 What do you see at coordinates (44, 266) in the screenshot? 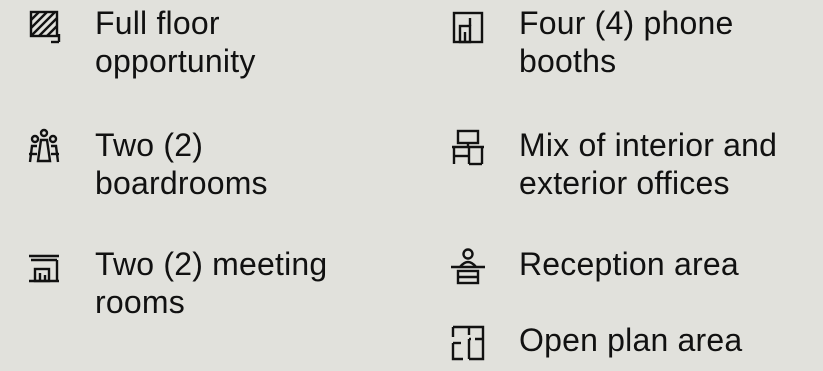
I see `meeting-room-icon` at bounding box center [44, 266].